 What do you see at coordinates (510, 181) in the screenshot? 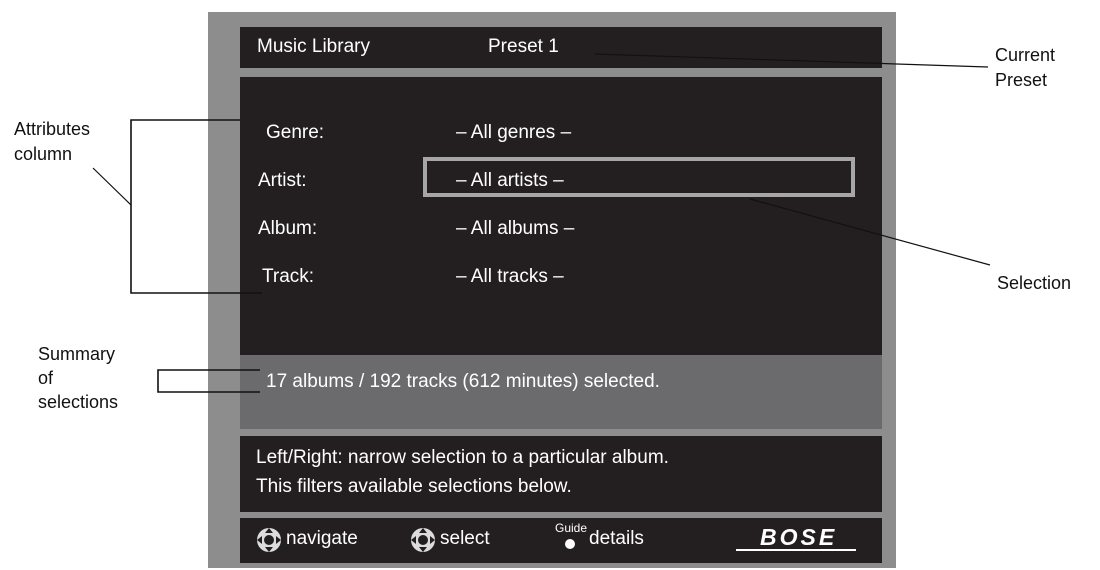
I see `attribute-value-artist: – All artists –` at bounding box center [510, 181].